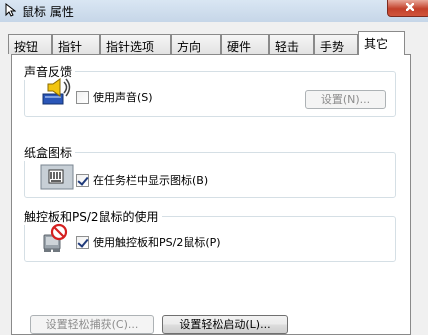 This screenshot has width=428, height=335. I want to click on tab-buttons: 按钮, so click(30, 44).